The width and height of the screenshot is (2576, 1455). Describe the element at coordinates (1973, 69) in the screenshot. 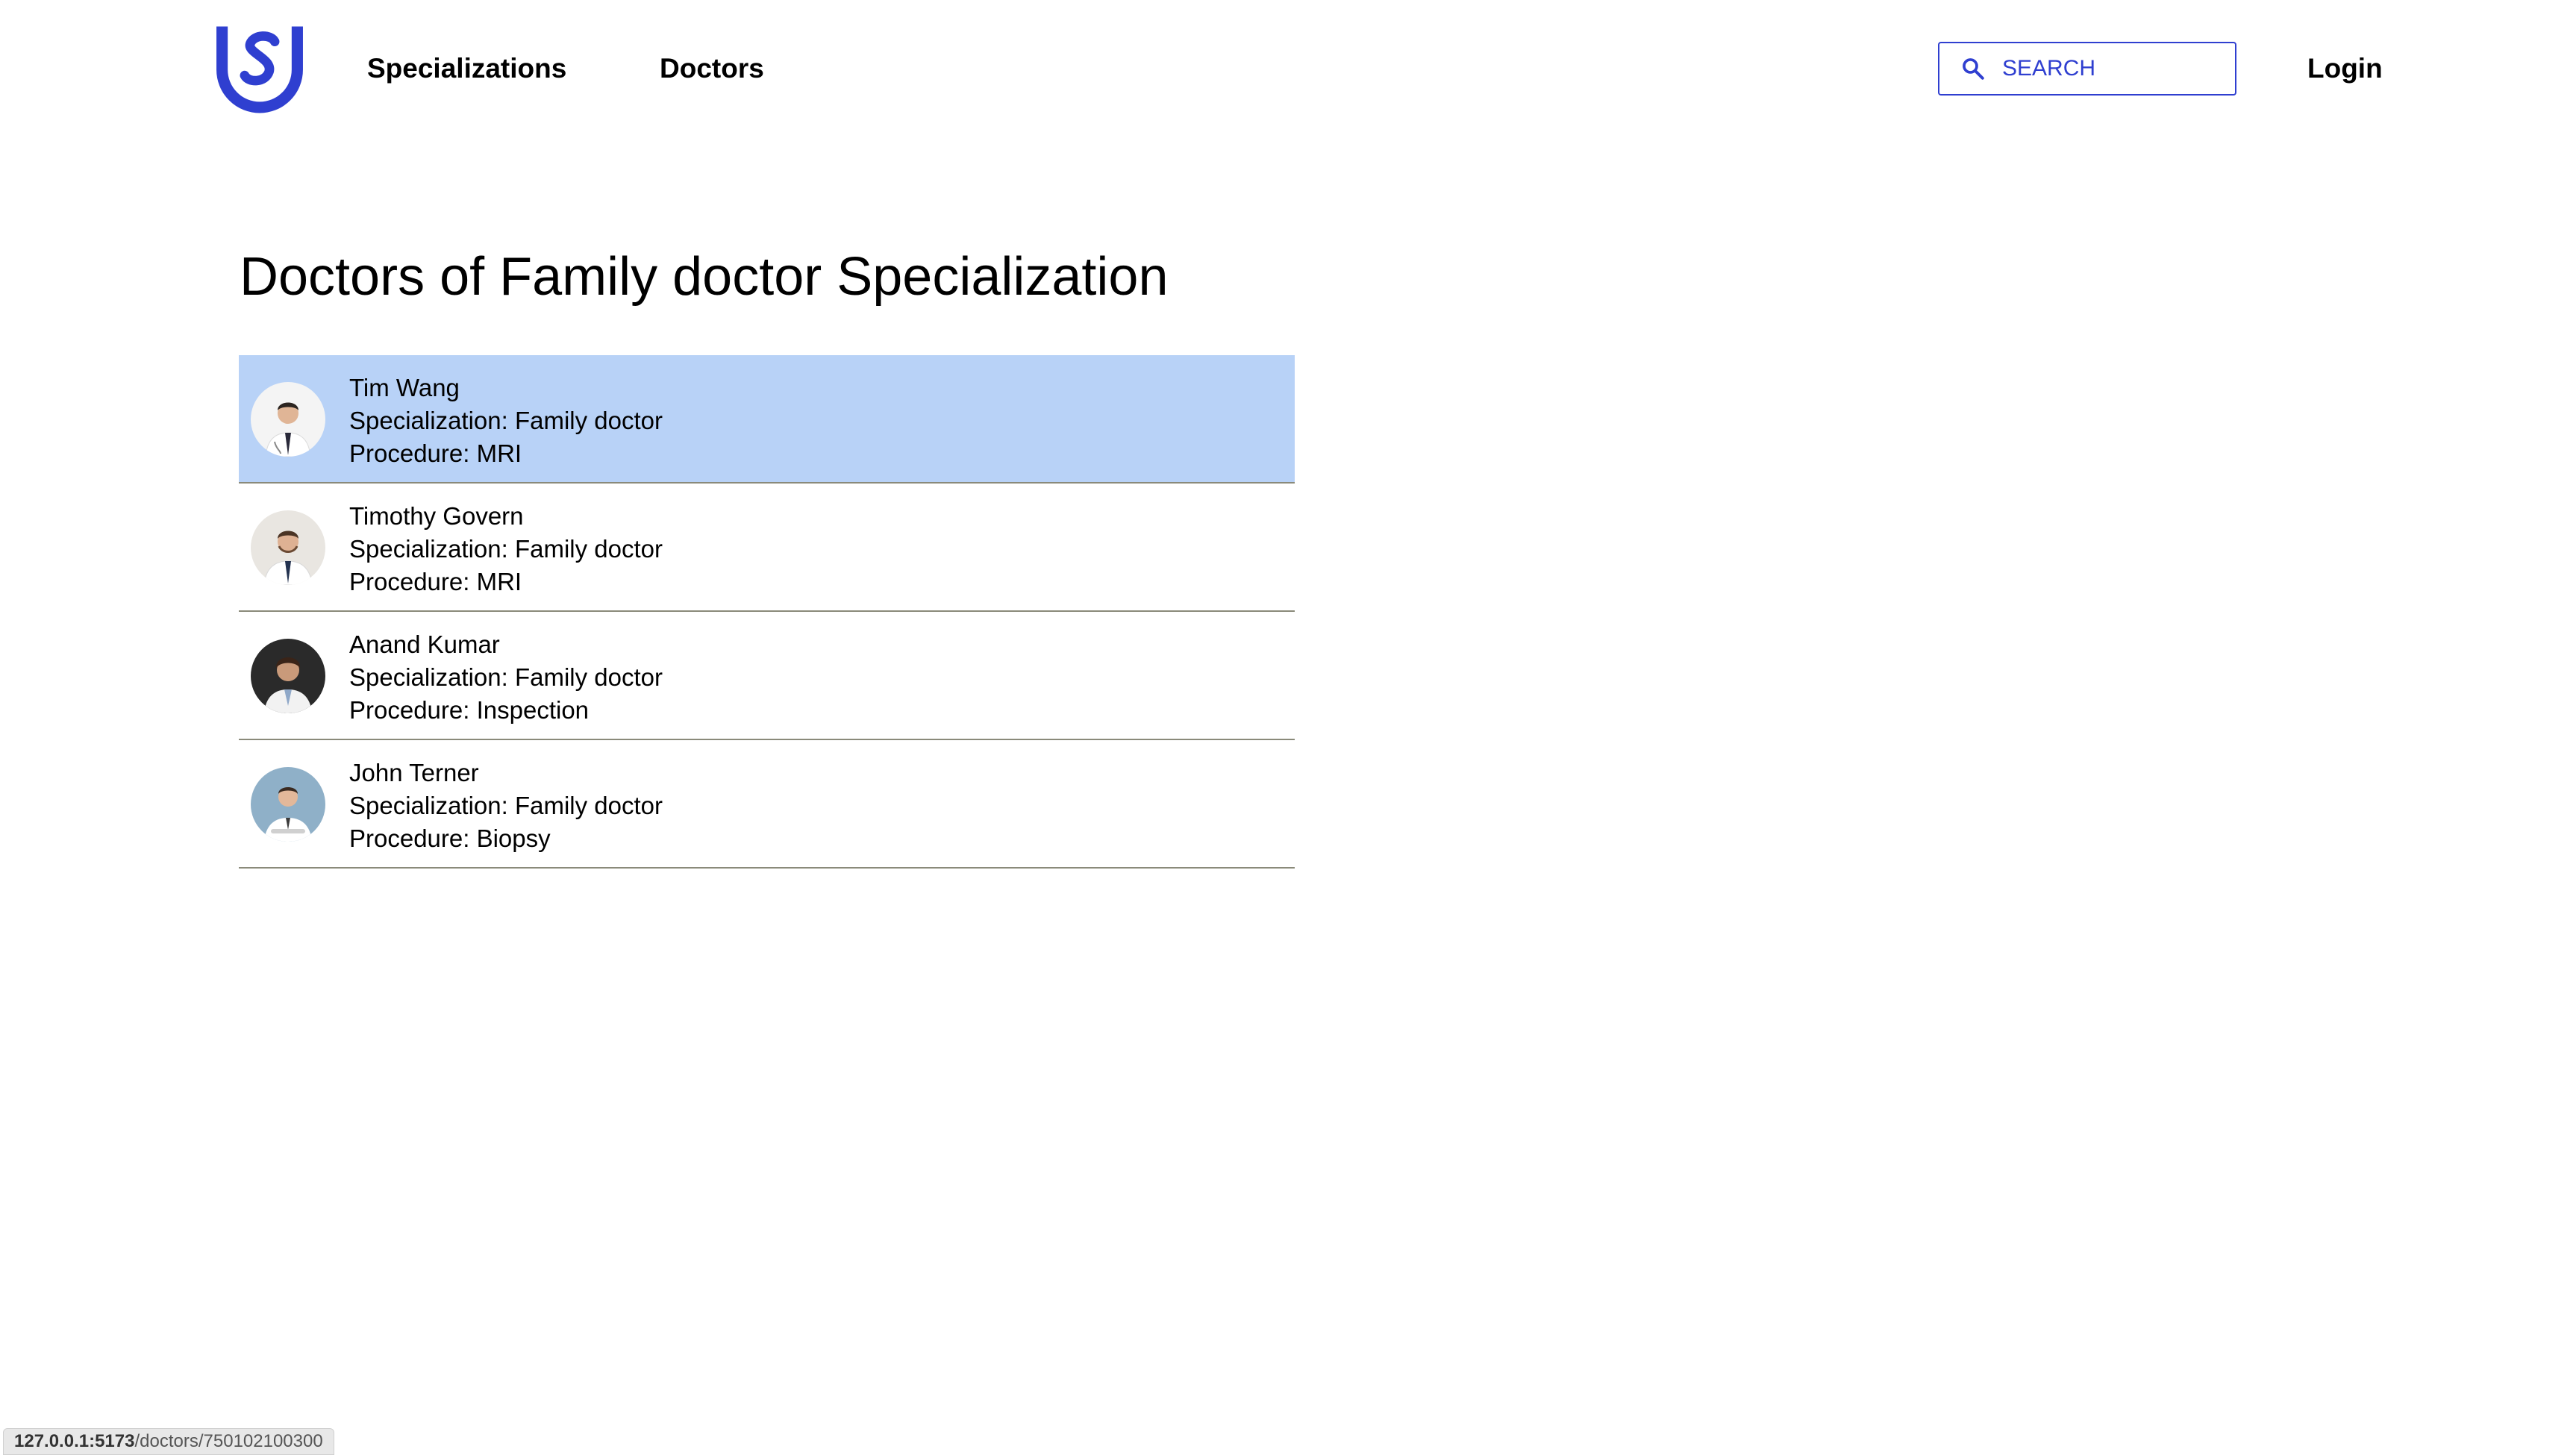

I see `search-icon` at that location.